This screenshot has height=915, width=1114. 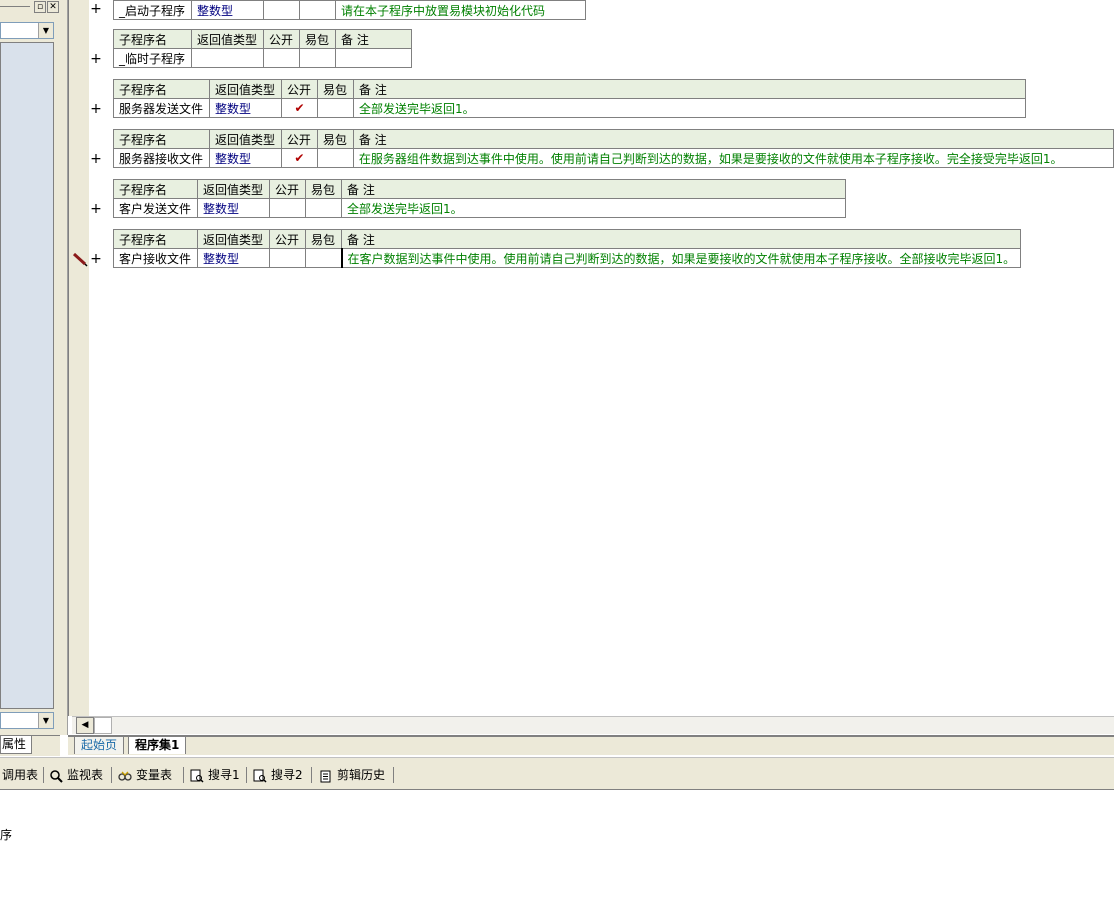 I want to click on watch-table-label: 监视表, so click(x=85, y=775).